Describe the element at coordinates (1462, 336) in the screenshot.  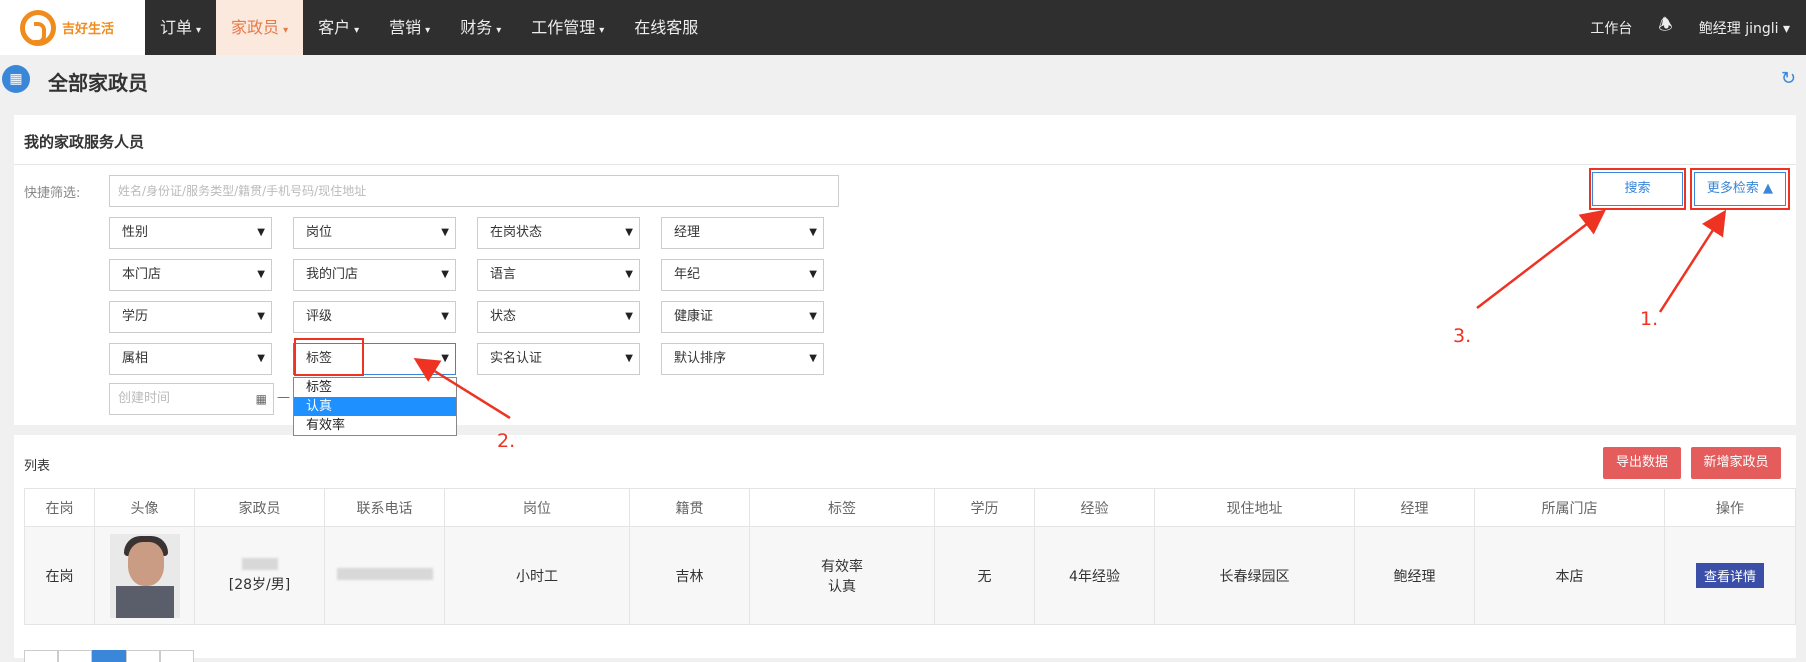
I see `annotation-label-3: 3.` at that location.